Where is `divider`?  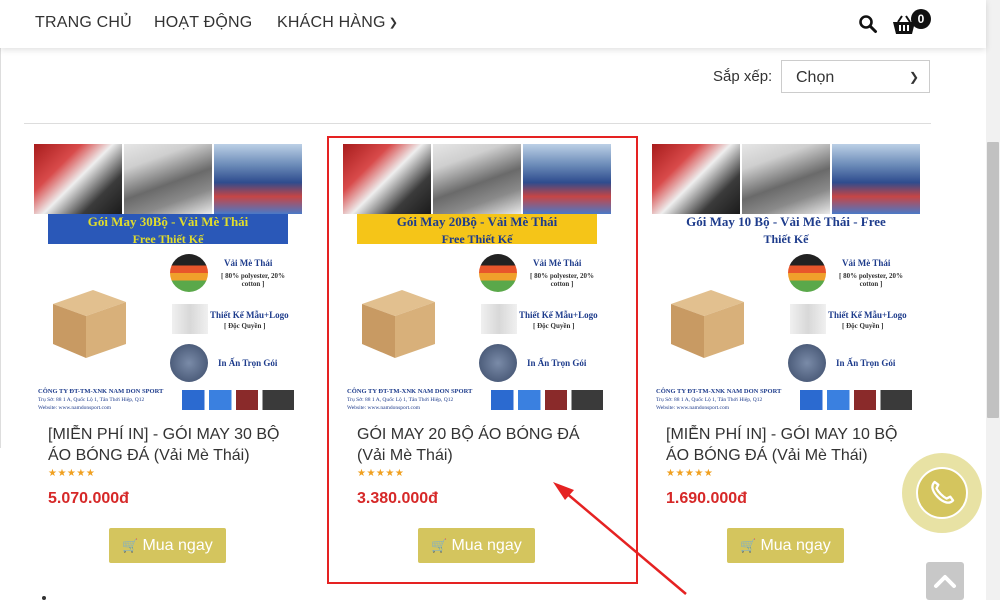 divider is located at coordinates (477, 123).